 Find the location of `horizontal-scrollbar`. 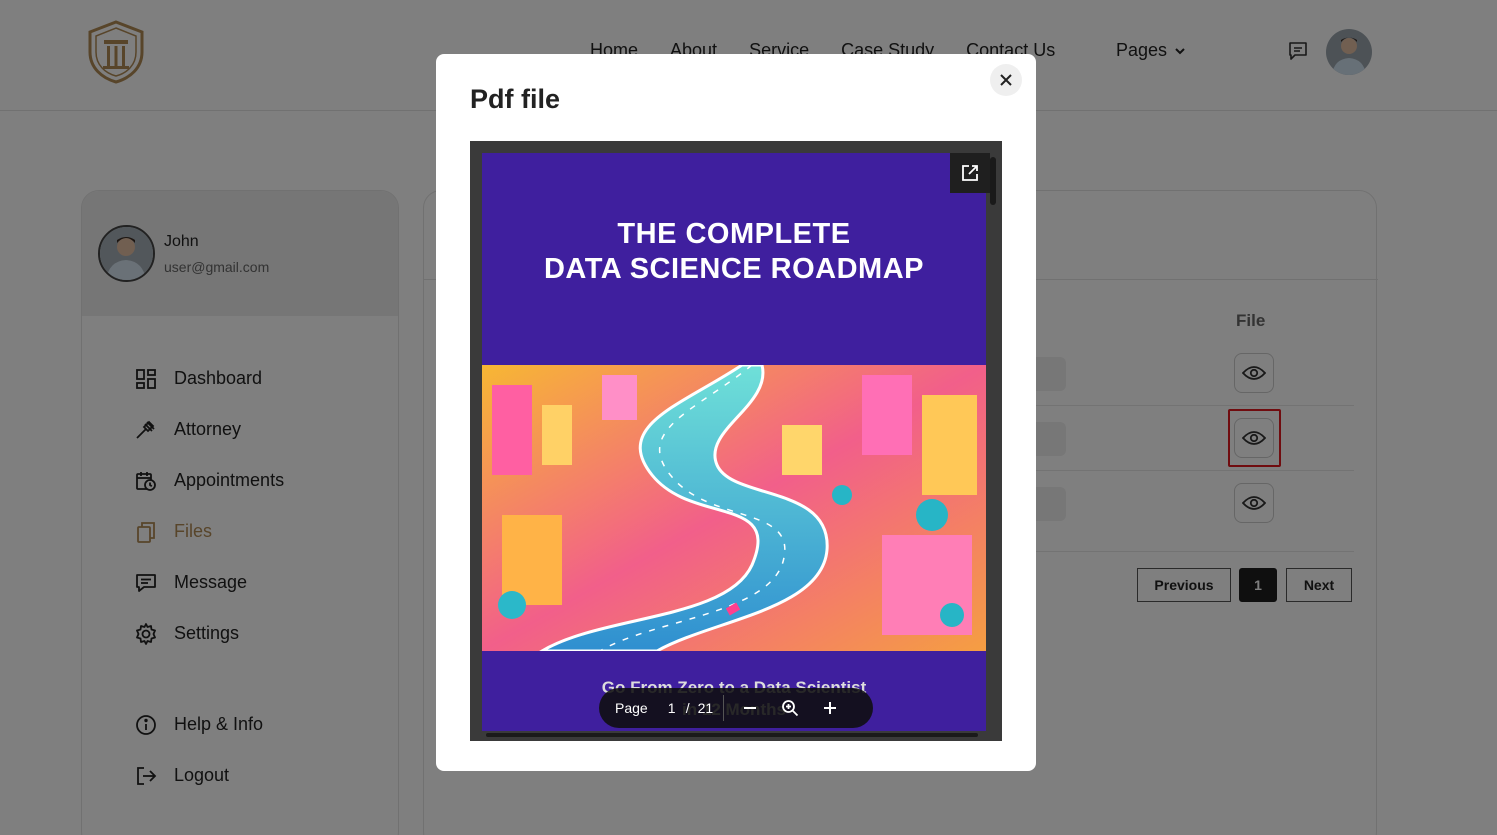

horizontal-scrollbar is located at coordinates (732, 735).